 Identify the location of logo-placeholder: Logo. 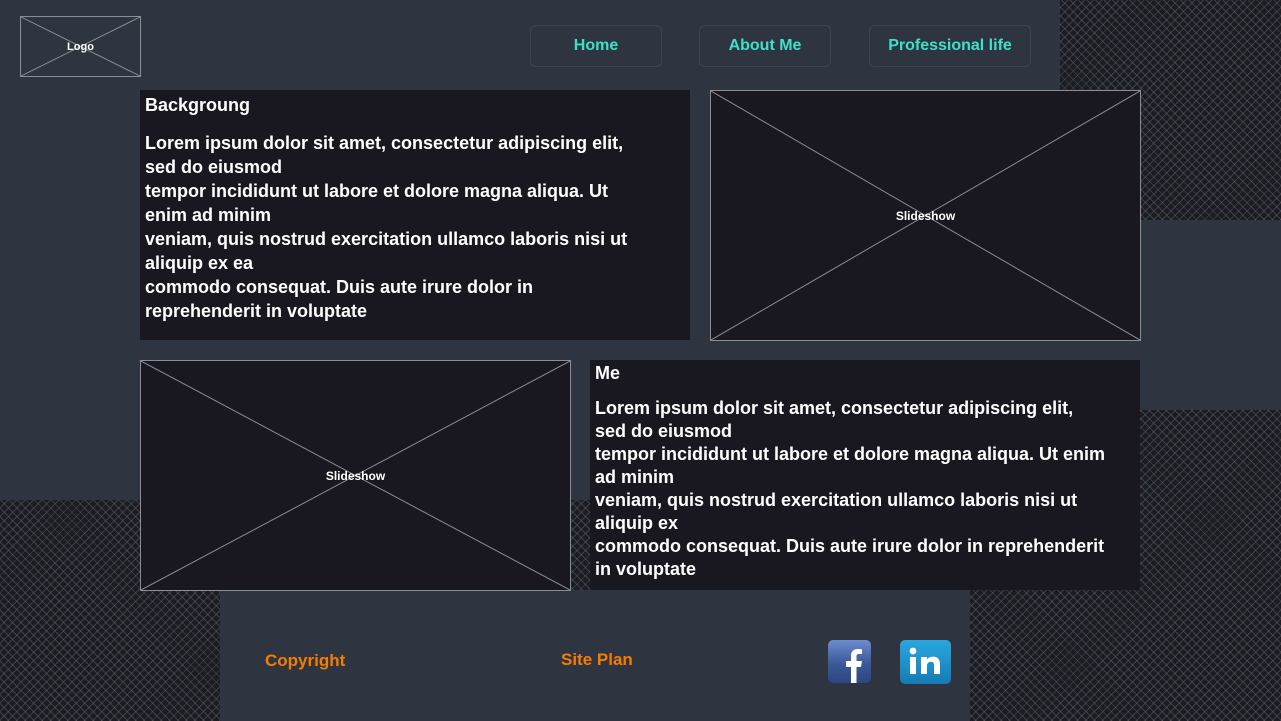
(80, 46).